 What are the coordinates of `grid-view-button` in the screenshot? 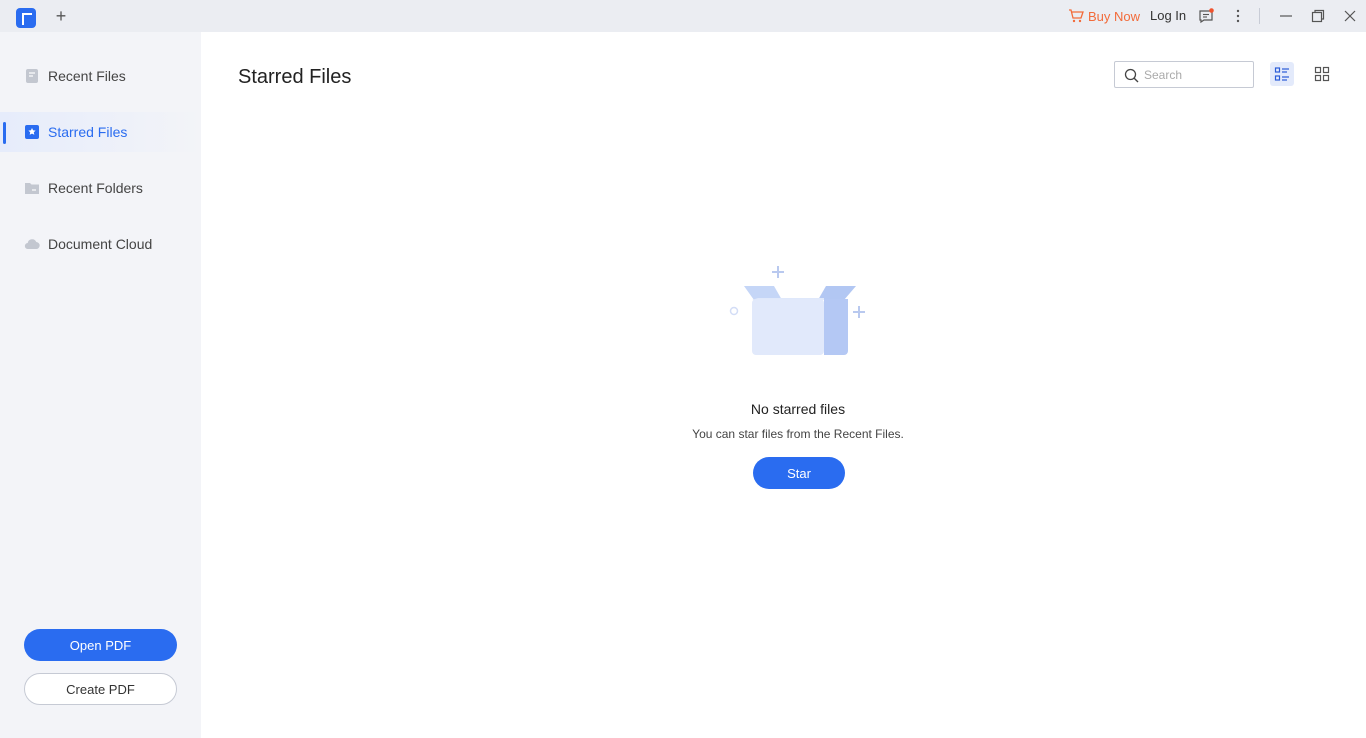 It's located at (1322, 74).